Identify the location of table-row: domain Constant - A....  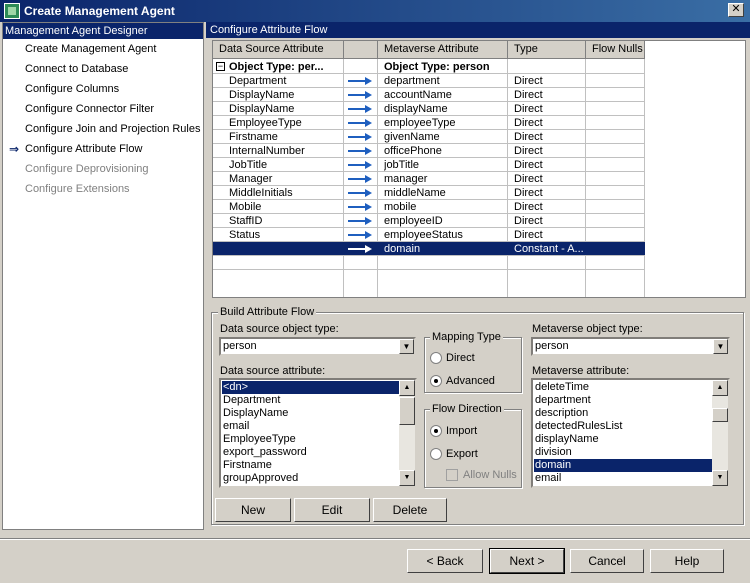
(429, 249).